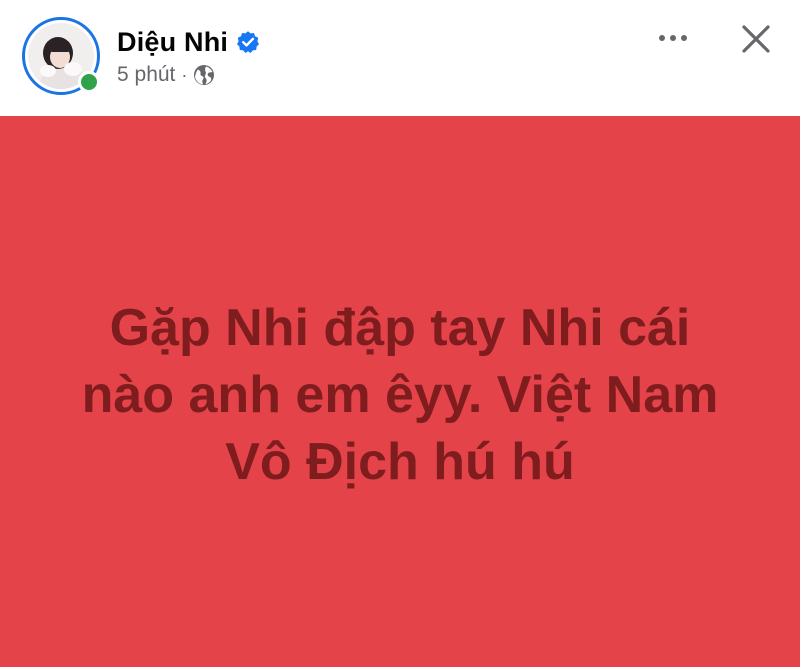 This screenshot has width=800, height=667. What do you see at coordinates (61, 56) in the screenshot?
I see `avatar` at bounding box center [61, 56].